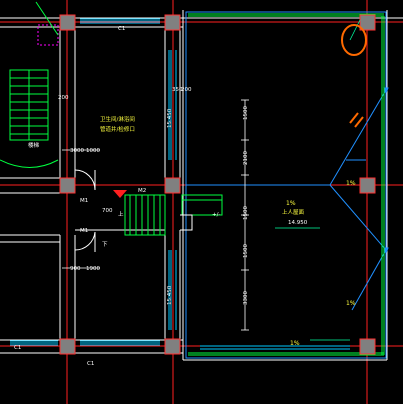 The image size is (403, 404). Describe the element at coordinates (34, 145) in the screenshot. I see `floor-label: 楼梯` at that location.